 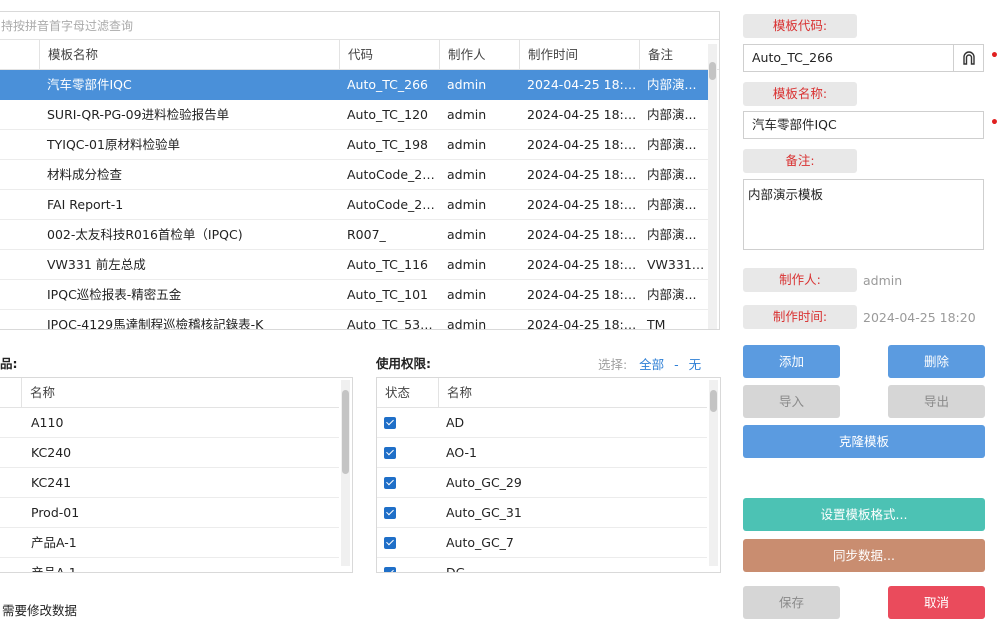 What do you see at coordinates (456, 569) in the screenshot?
I see `permission-name: DG` at bounding box center [456, 569].